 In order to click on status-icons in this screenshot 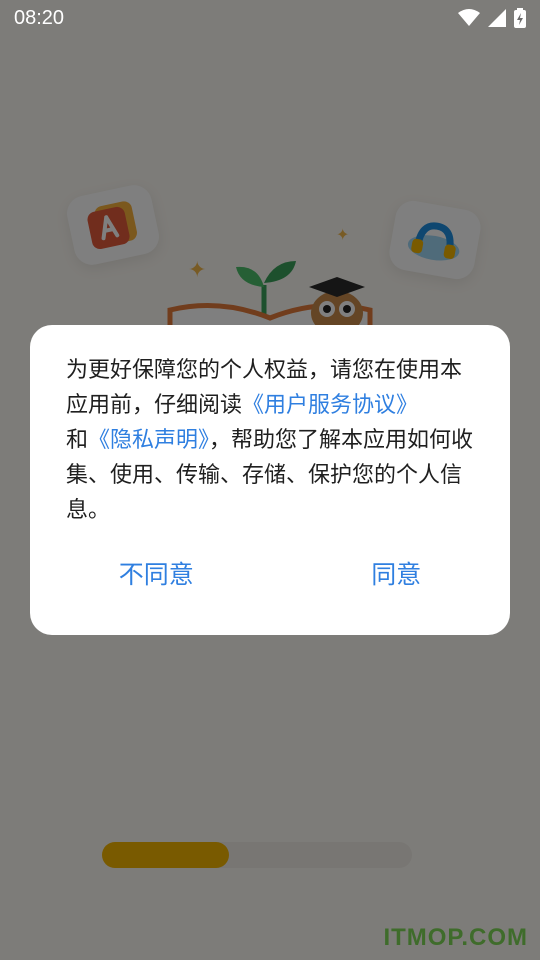, I will do `click(492, 18)`.